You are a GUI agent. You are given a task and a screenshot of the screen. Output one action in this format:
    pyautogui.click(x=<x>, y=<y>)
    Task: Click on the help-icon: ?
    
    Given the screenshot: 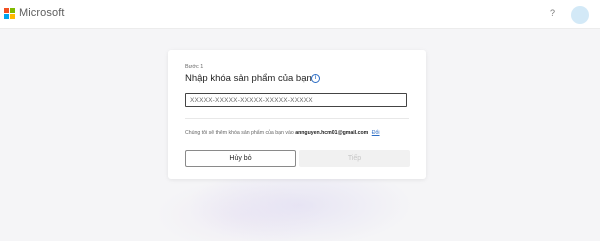 What is the action you would take?
    pyautogui.click(x=552, y=13)
    